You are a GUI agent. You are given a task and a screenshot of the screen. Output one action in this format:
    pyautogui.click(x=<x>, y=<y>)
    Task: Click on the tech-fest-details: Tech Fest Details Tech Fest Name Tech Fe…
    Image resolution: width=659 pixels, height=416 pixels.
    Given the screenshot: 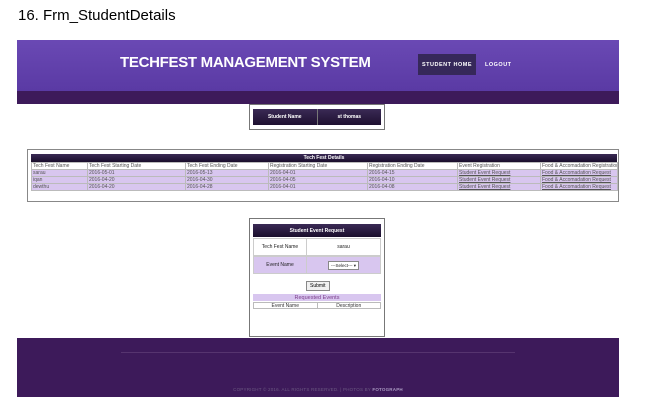 What is the action you would take?
    pyautogui.click(x=323, y=175)
    